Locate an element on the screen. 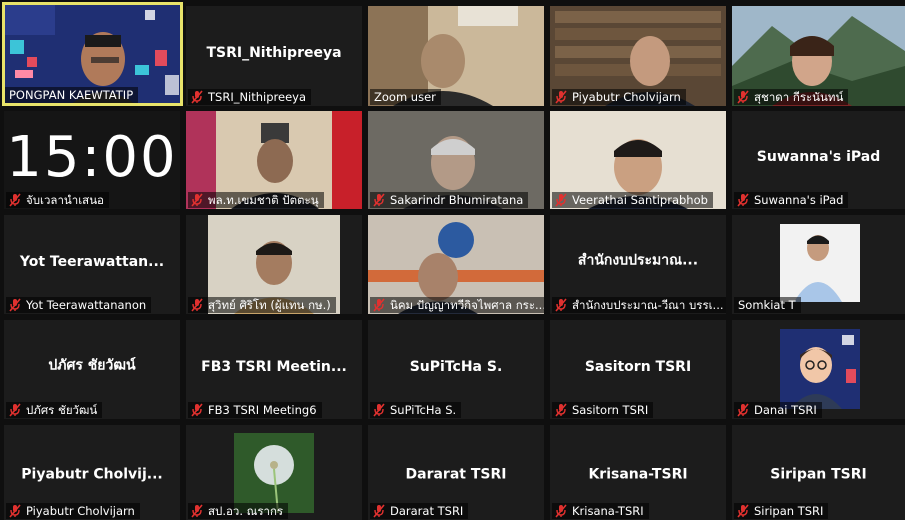 The image size is (905, 520). participant-name-label: Sakarindr Bhumiratana is located at coordinates (449, 200).